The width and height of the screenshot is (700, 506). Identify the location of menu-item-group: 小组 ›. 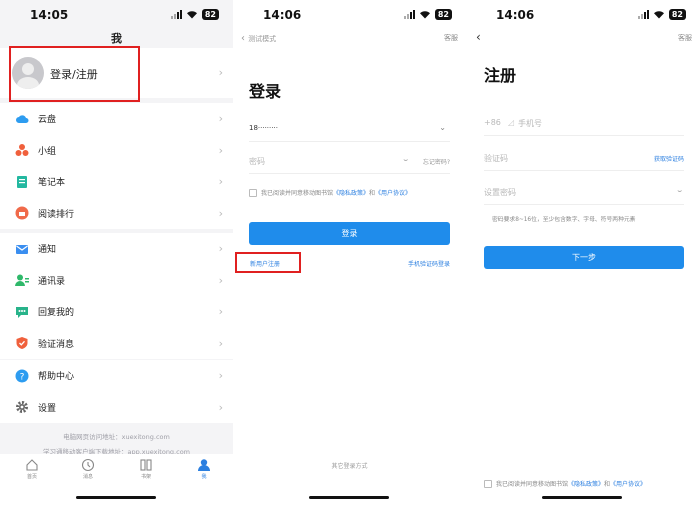
(116, 151).